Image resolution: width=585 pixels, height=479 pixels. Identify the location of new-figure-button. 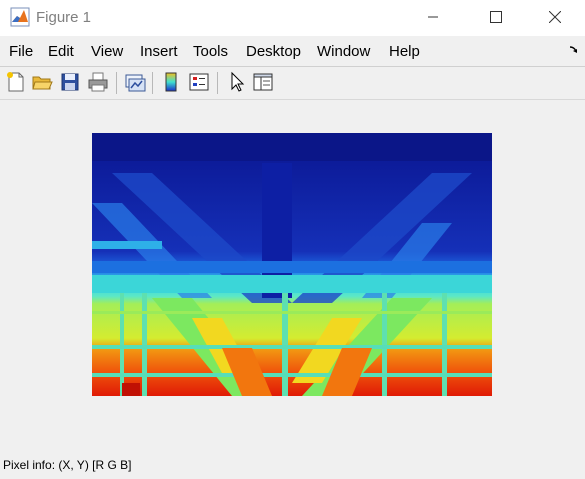
(16, 82).